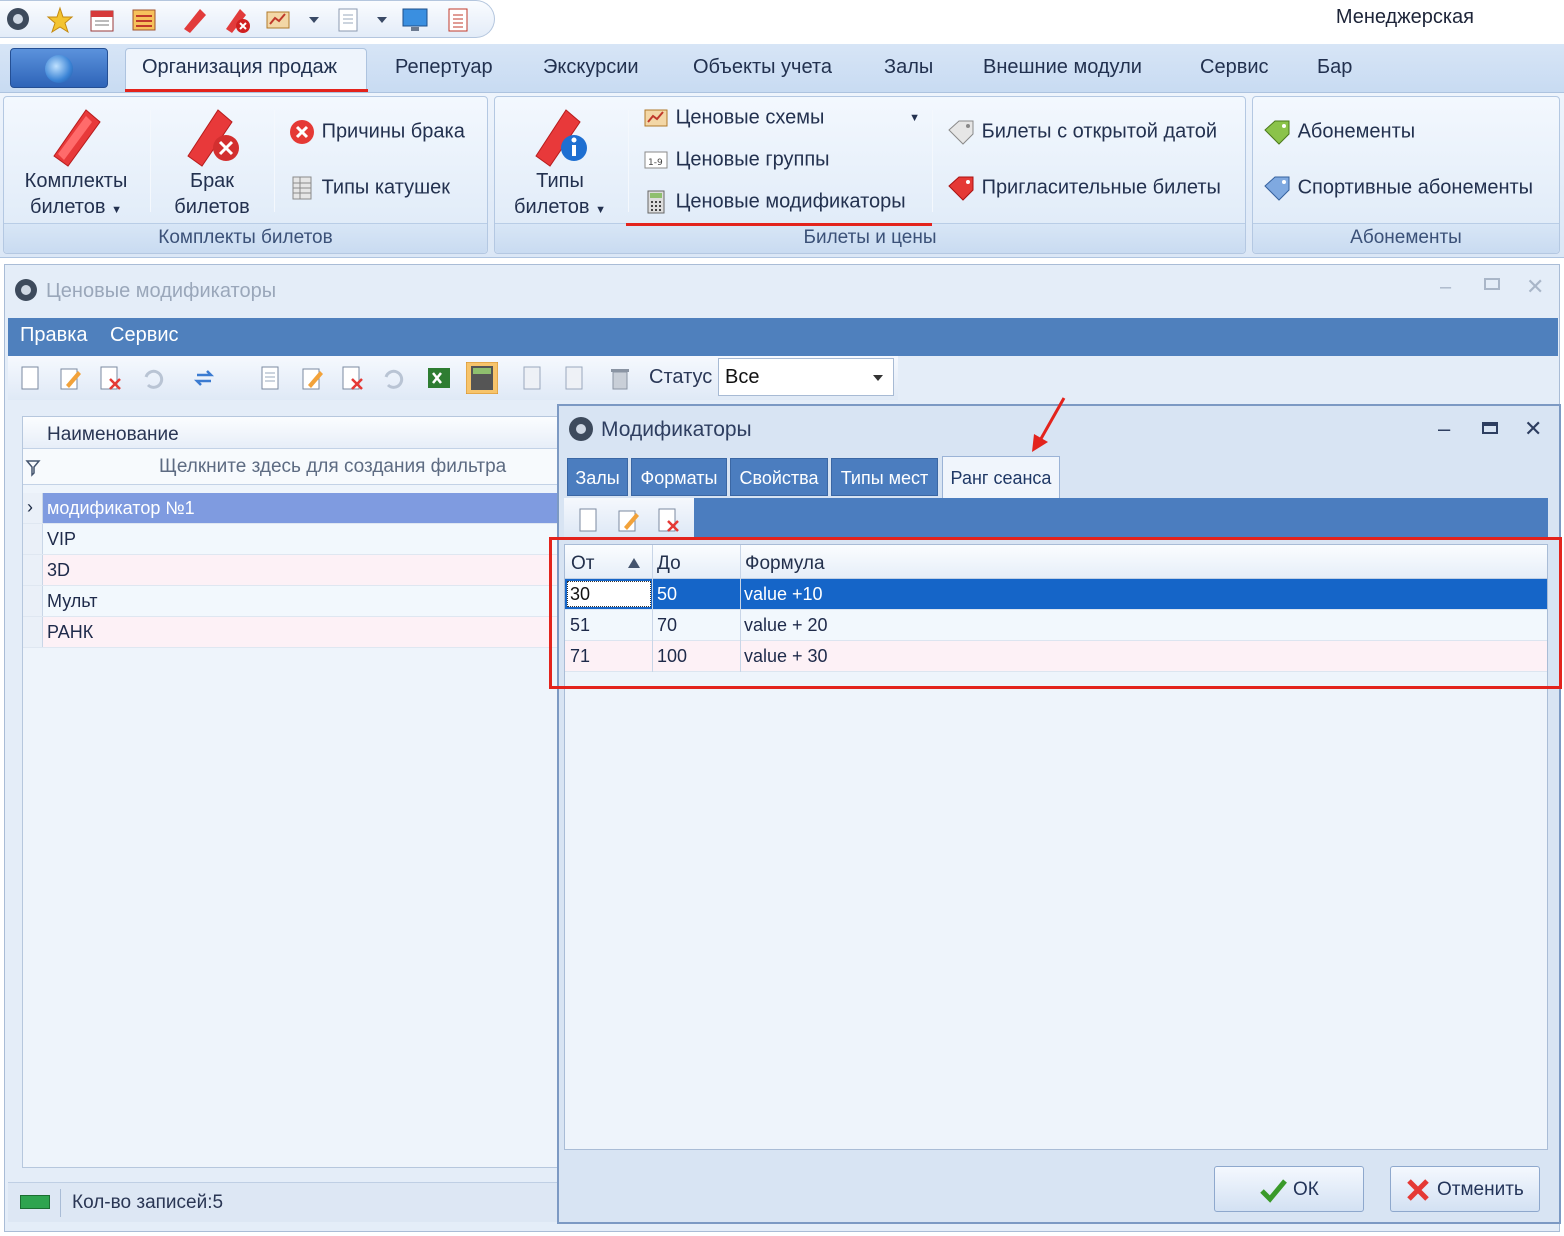 This screenshot has height=1236, width=1564. I want to click on trash-icon, so click(620, 378).